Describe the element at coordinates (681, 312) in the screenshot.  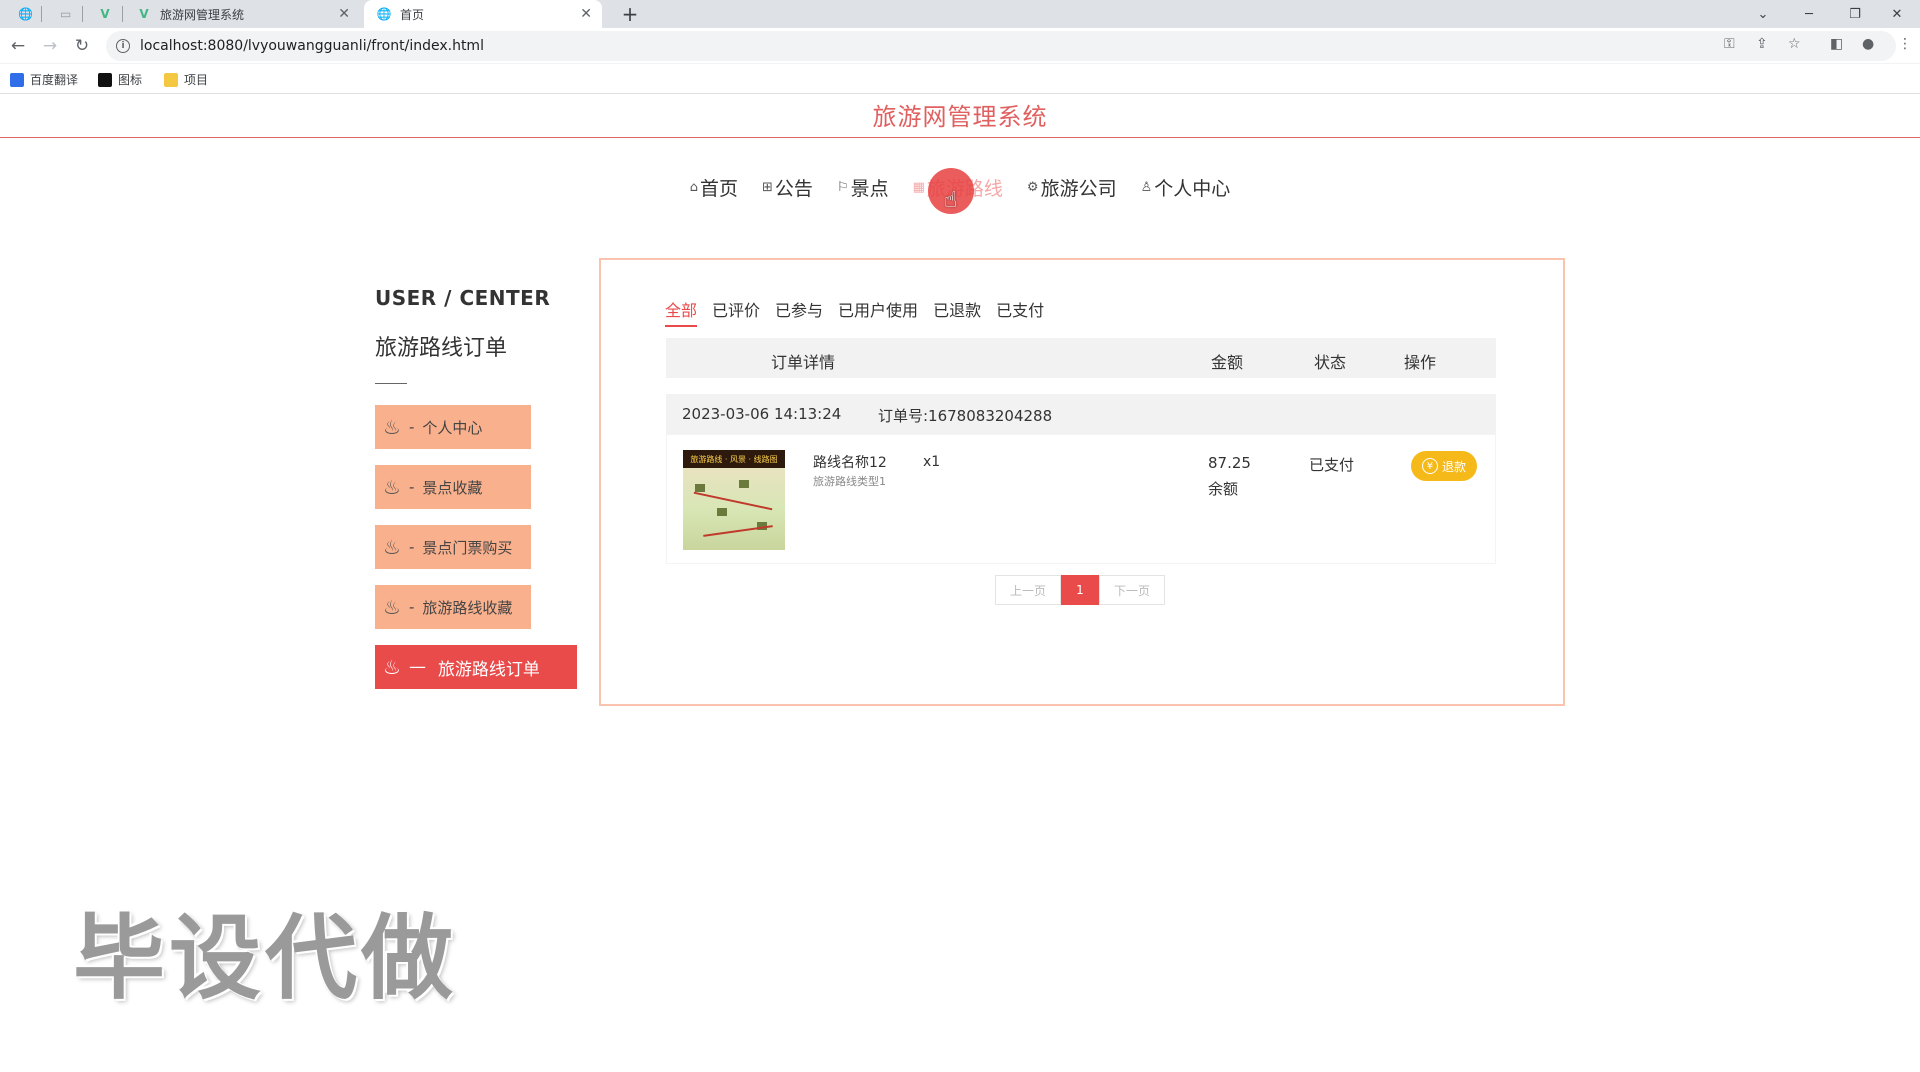
I see `tab-all: 全部` at that location.